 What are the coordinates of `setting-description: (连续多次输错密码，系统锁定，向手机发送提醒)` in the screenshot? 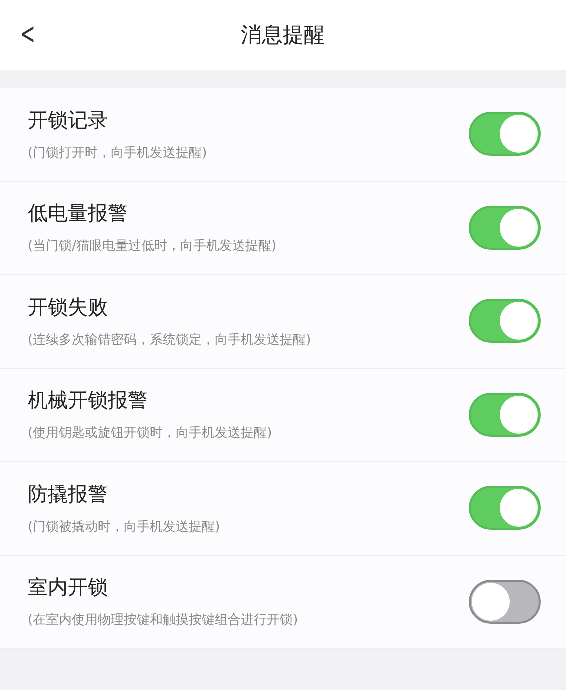 It's located at (170, 340).